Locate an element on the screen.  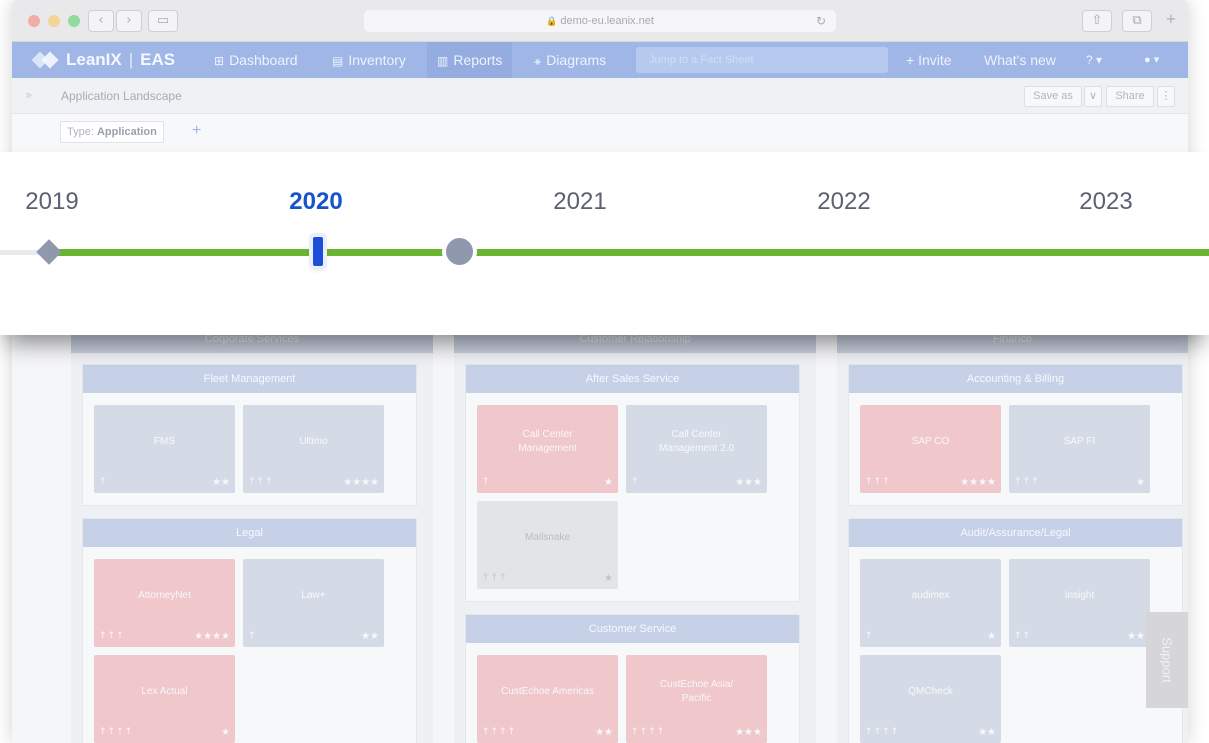
forward-button: › is located at coordinates (129, 21).